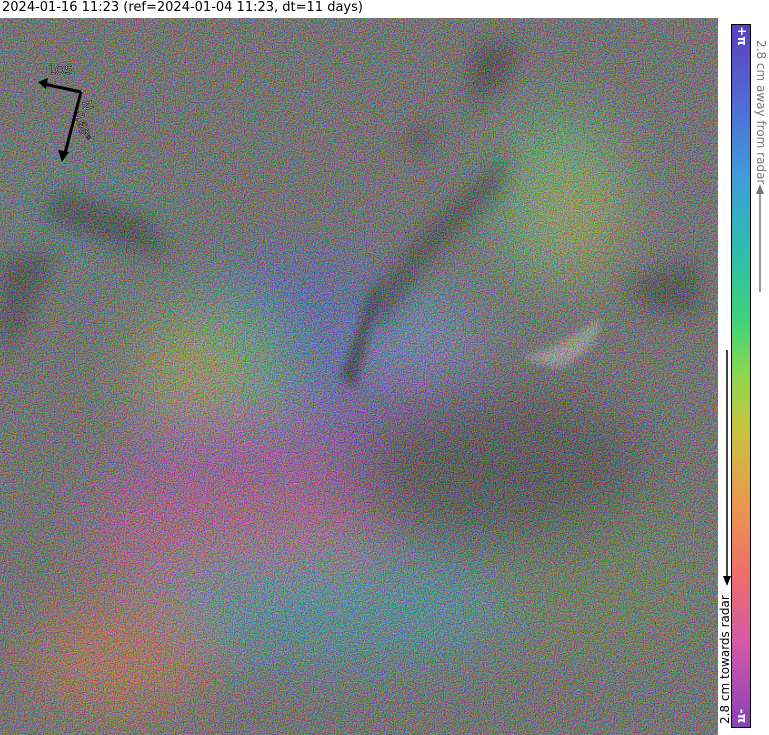  Describe the element at coordinates (62, 88) in the screenshot. I see `los-arrow` at that location.